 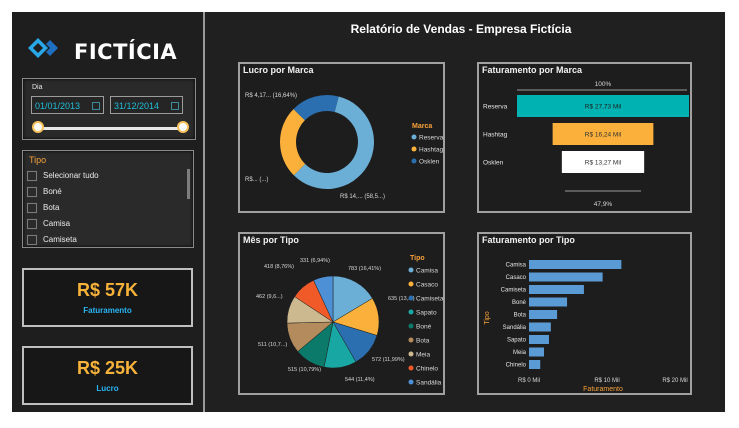 I want to click on data-label: 418 (8,76%), so click(x=279, y=267).